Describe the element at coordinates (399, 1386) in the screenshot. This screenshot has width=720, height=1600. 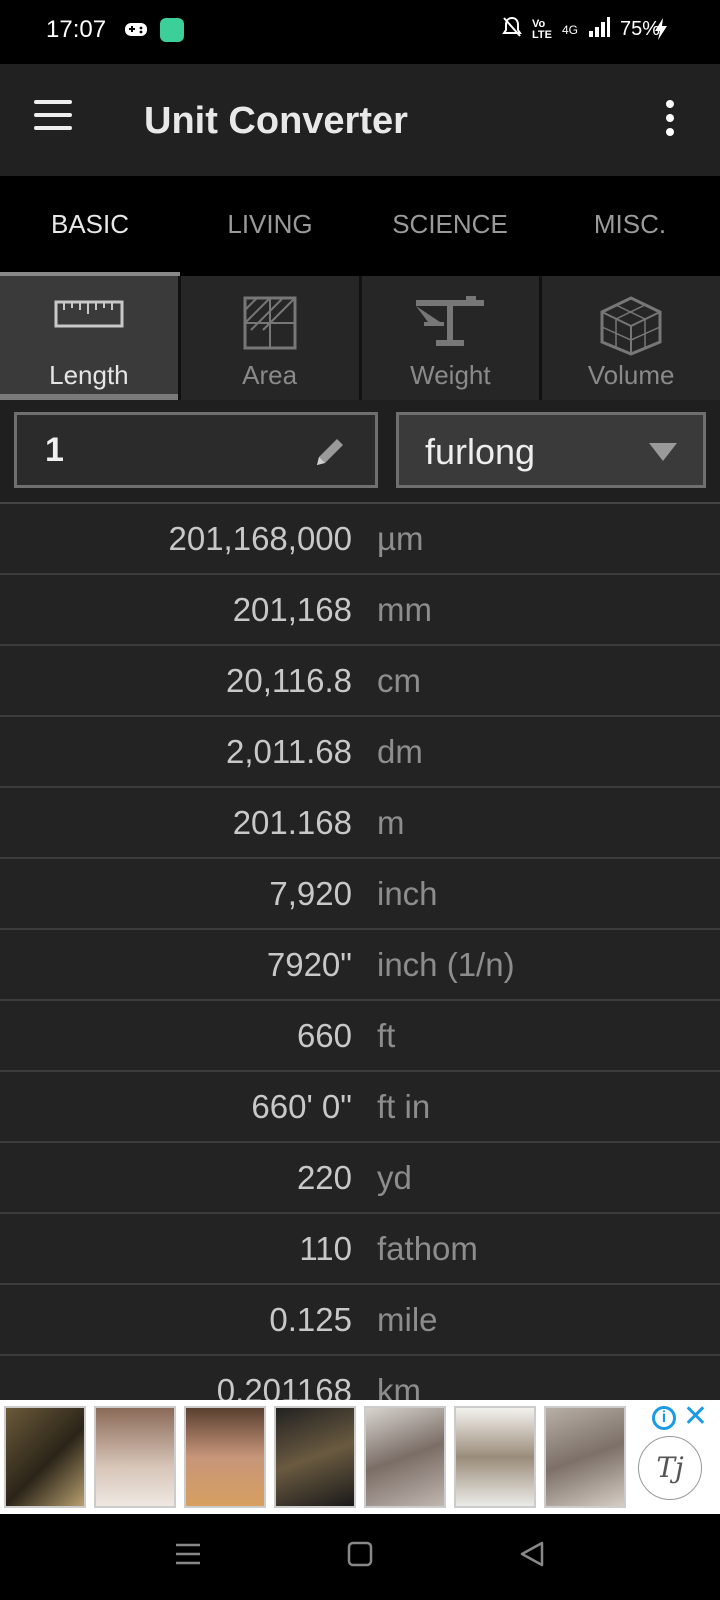
I see `result-unit: km` at that location.